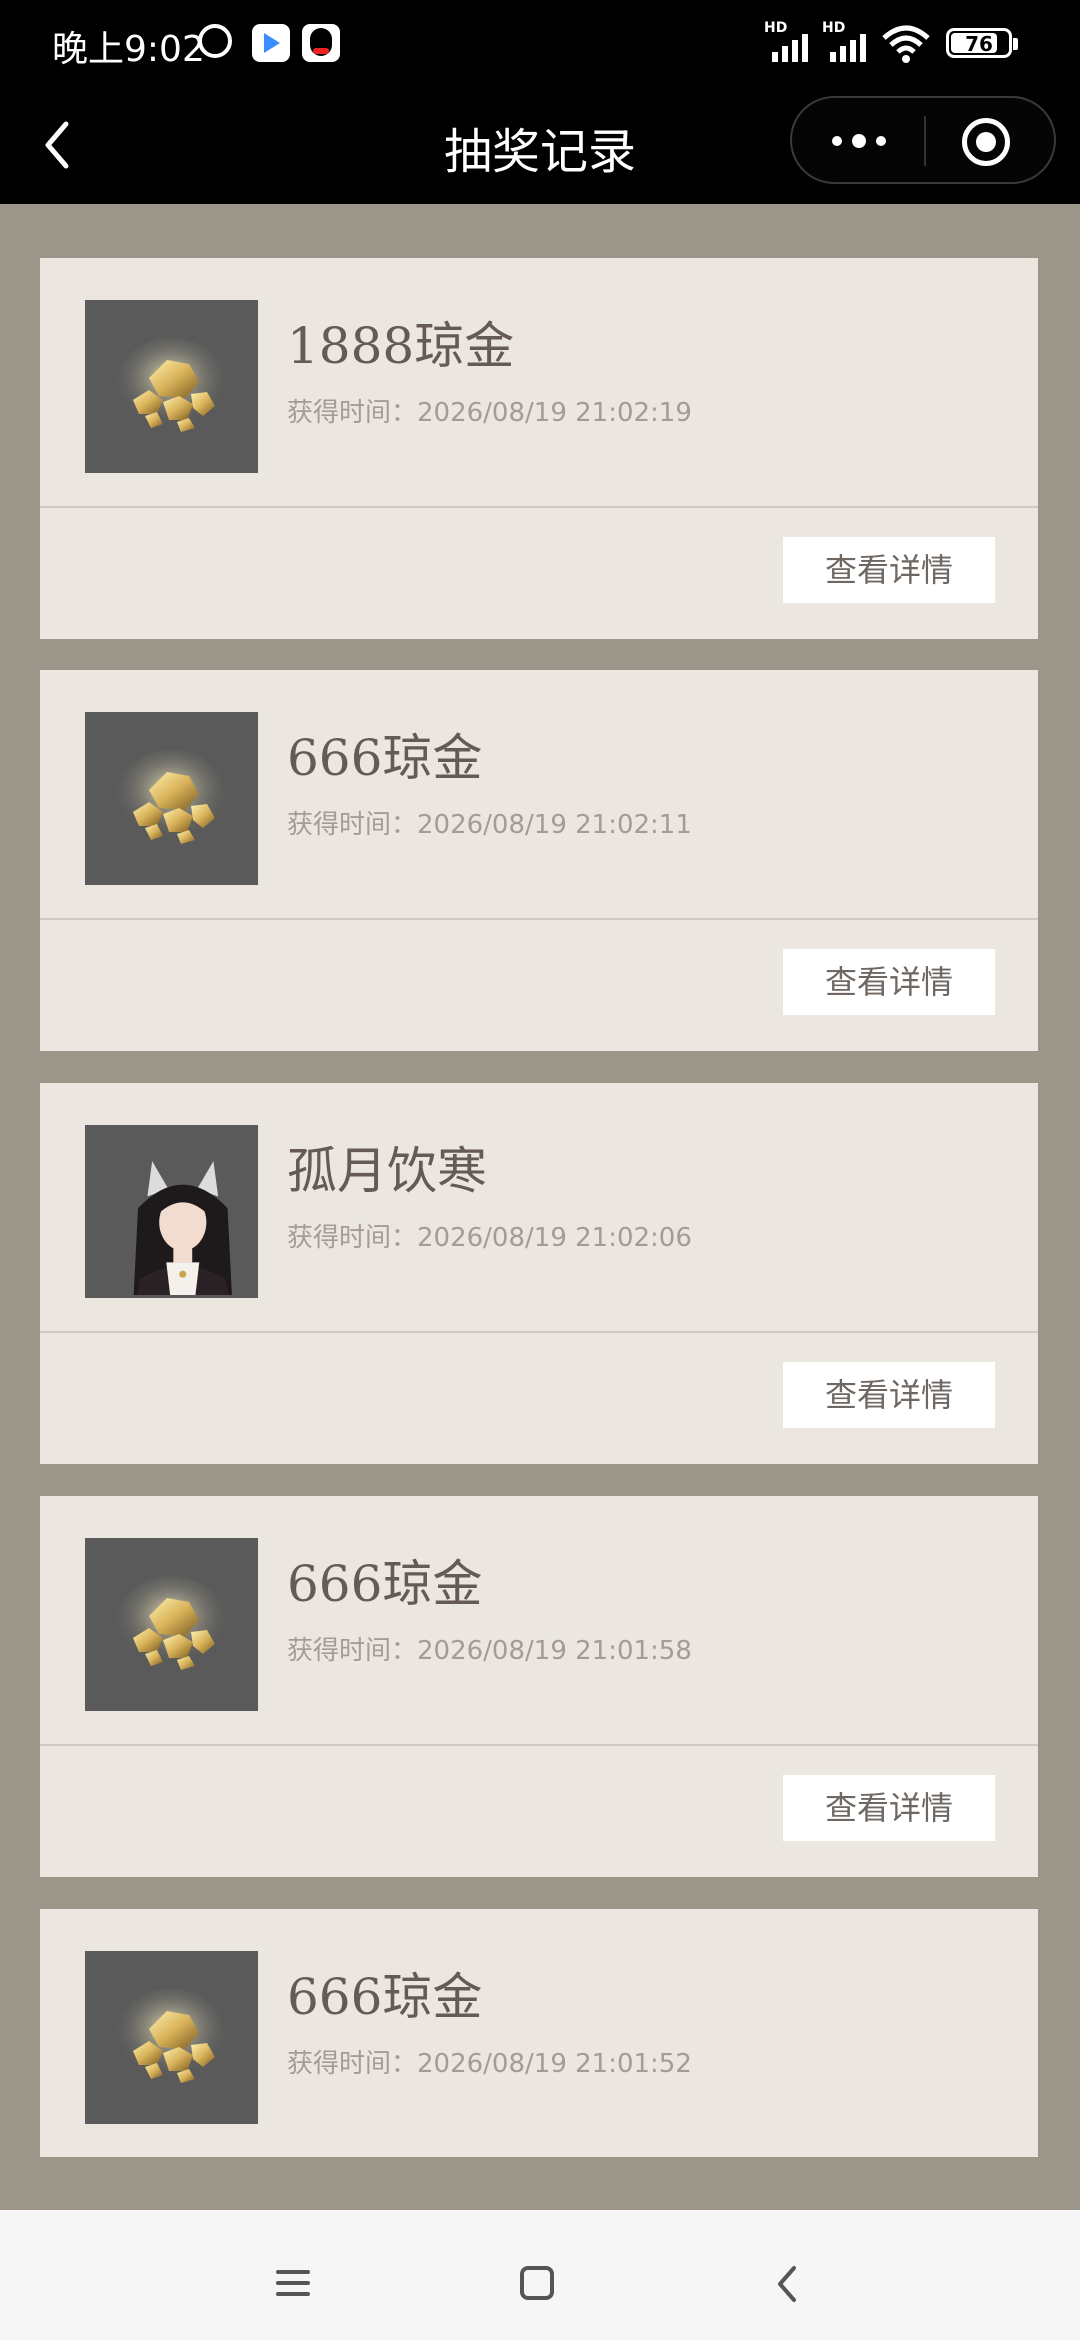 This screenshot has width=1080, height=2340. Describe the element at coordinates (986, 142) in the screenshot. I see `close-button` at that location.